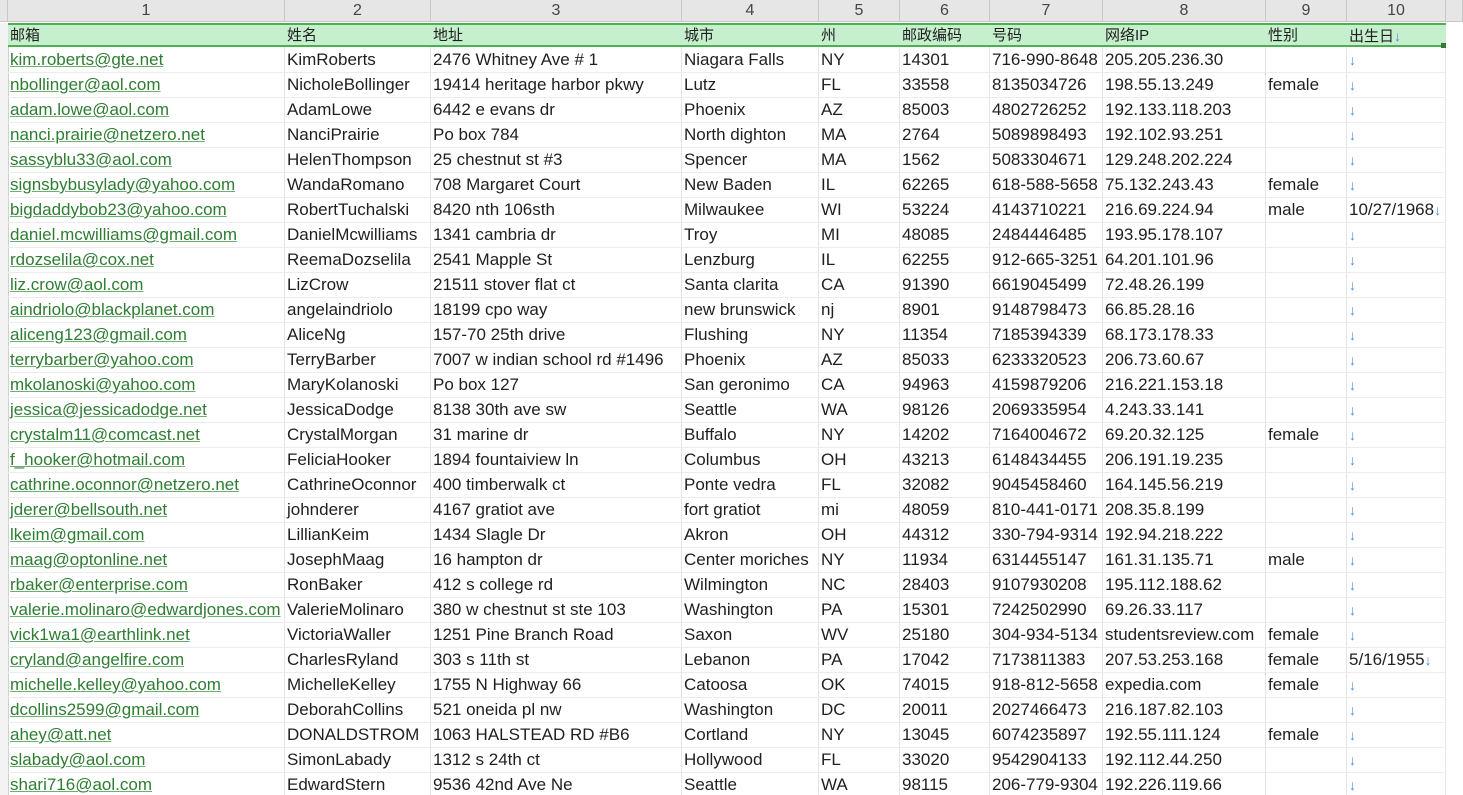 The height and width of the screenshot is (795, 1463). What do you see at coordinates (146, 784) in the screenshot?
I see `email-cell: shari716@aol.com` at bounding box center [146, 784].